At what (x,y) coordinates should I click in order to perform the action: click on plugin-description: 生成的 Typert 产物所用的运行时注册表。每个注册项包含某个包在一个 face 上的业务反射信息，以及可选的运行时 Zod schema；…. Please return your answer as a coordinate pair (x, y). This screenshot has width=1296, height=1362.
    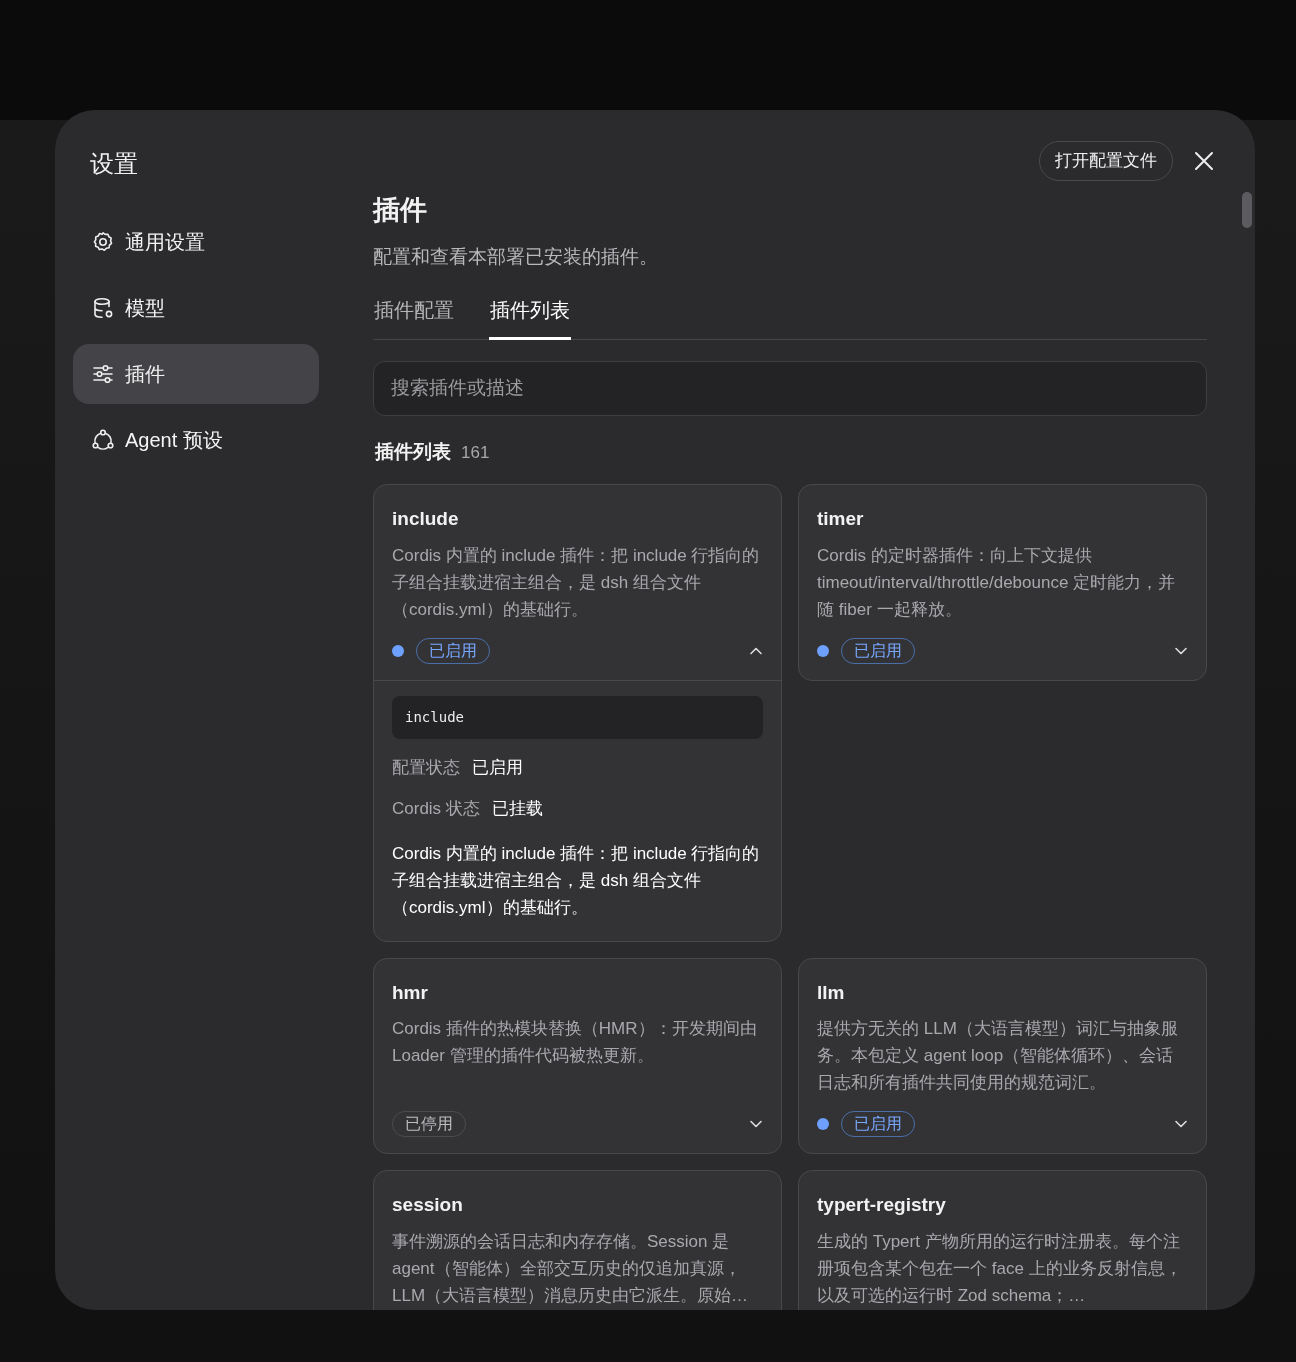
    Looking at the image, I should click on (1000, 1268).